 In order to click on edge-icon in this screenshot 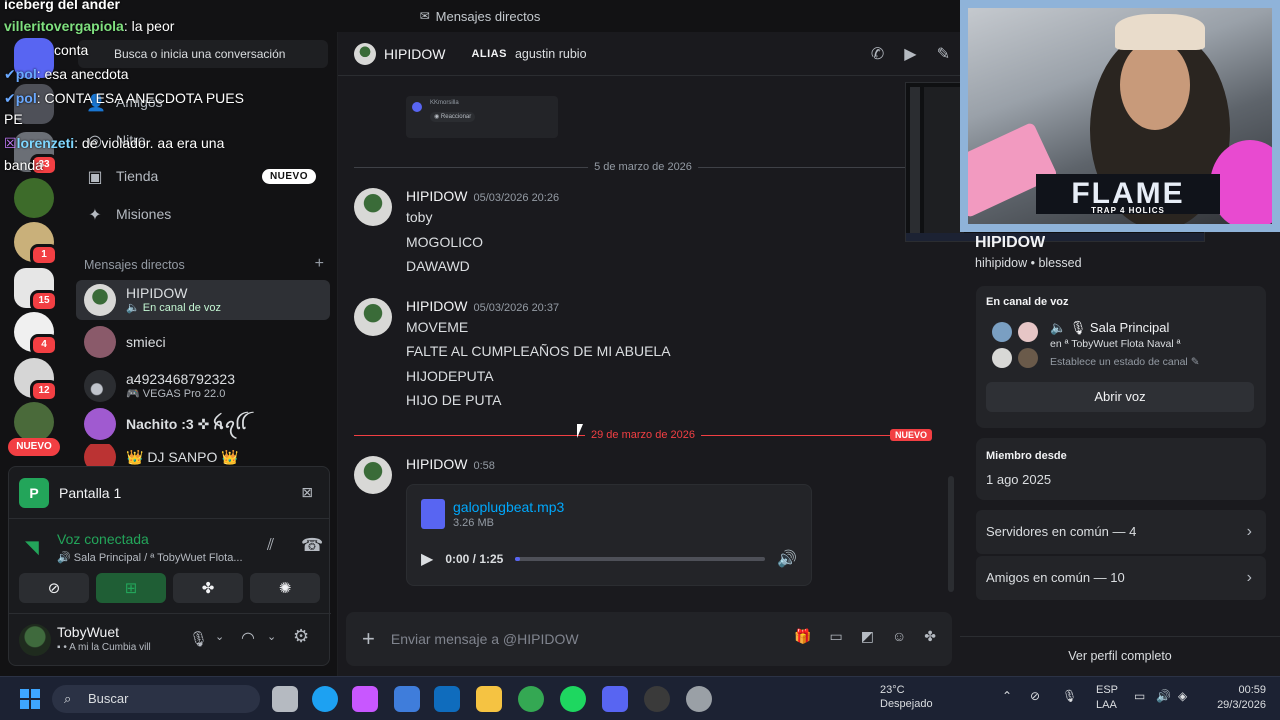, I will do `click(325, 699)`.